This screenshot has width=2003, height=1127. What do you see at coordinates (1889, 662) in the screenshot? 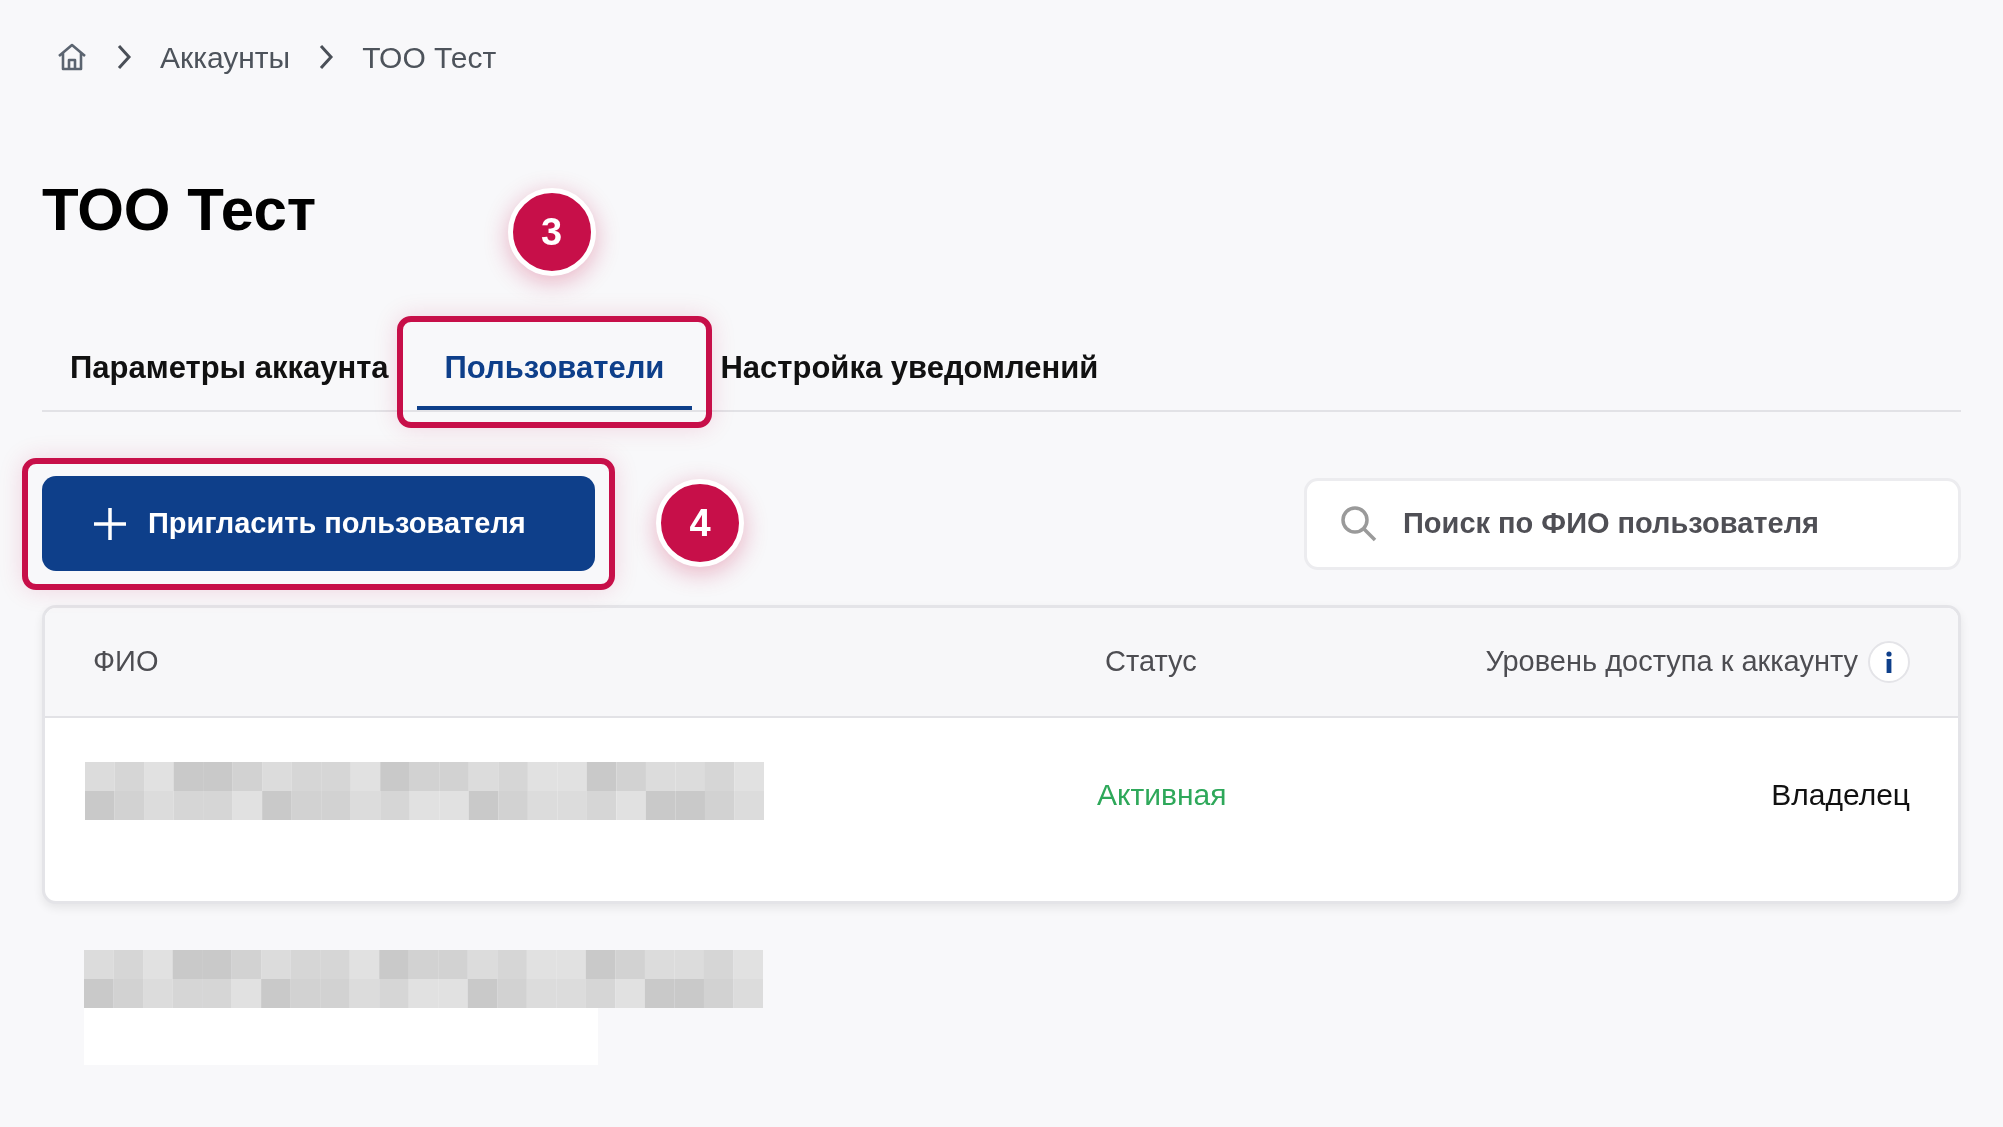
I see `info-icon` at bounding box center [1889, 662].